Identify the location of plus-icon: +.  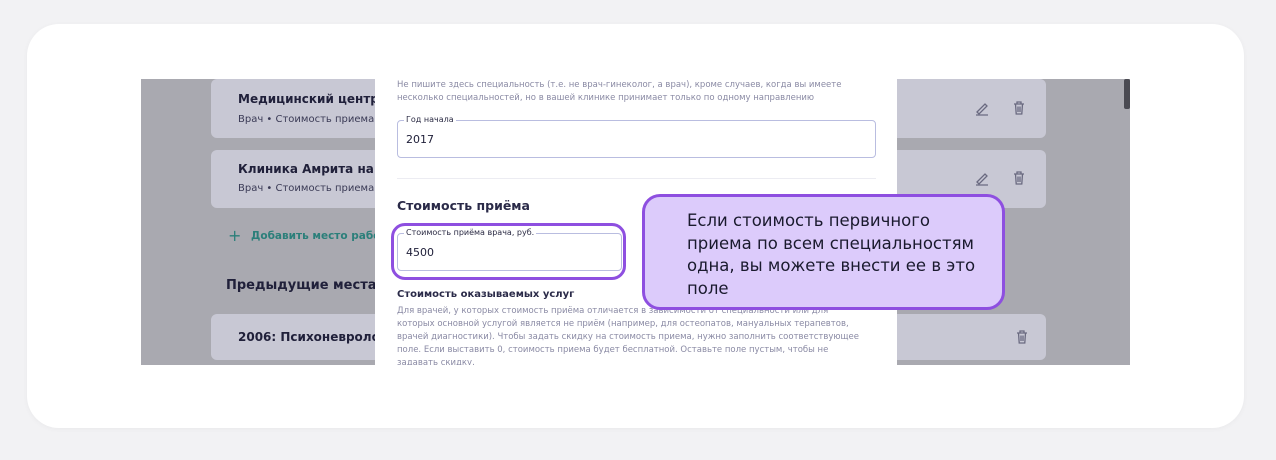
(234, 235).